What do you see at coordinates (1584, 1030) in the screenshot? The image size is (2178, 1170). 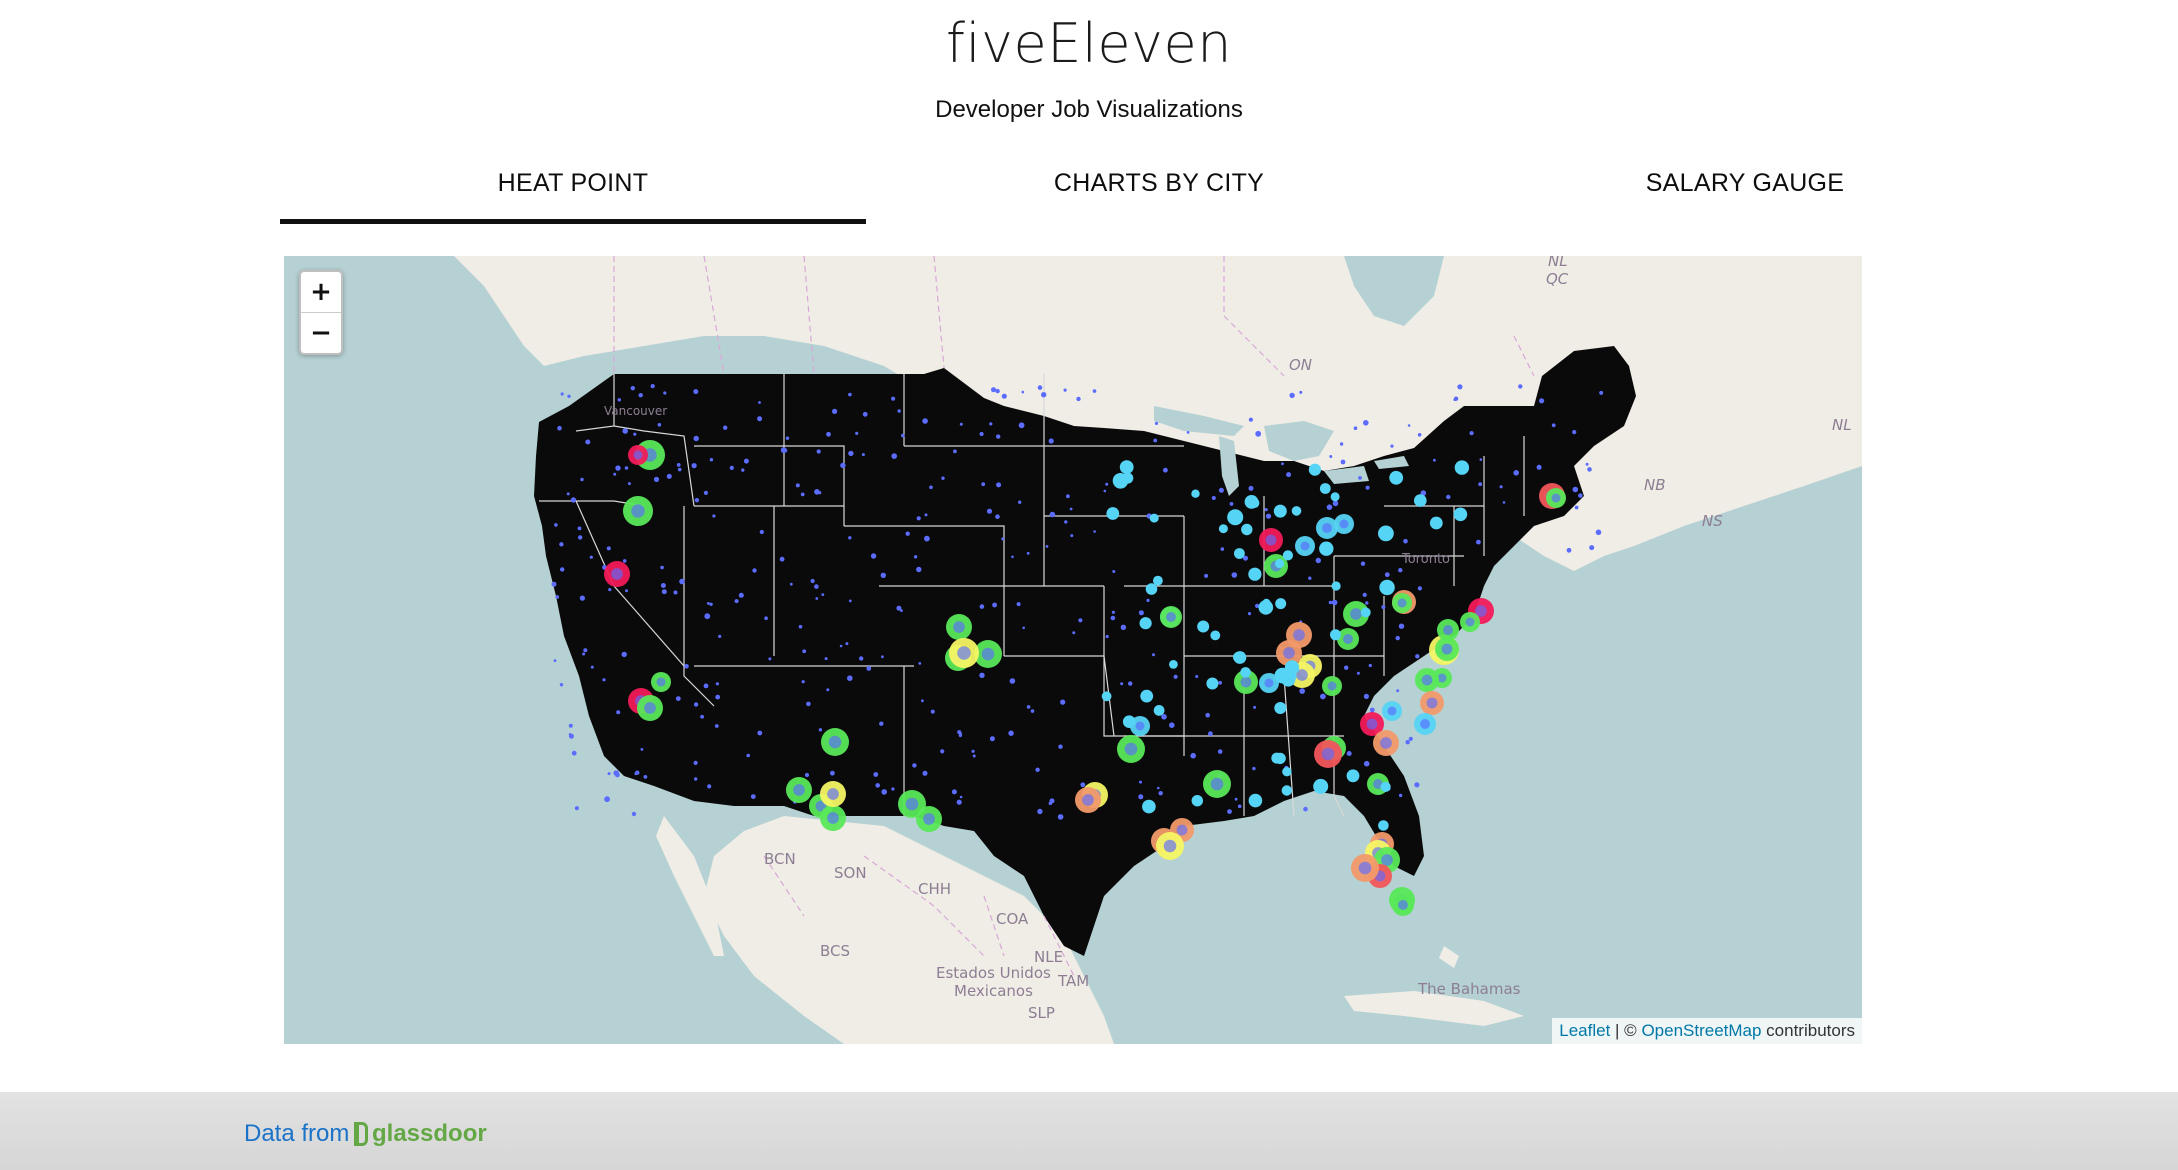 I see `leaflet-link: Leaflet` at bounding box center [1584, 1030].